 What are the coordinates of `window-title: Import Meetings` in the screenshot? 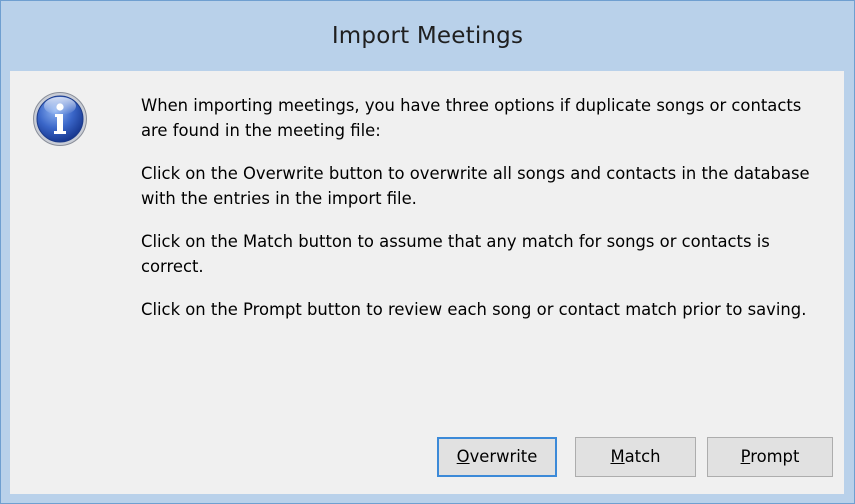 It's located at (427, 36).